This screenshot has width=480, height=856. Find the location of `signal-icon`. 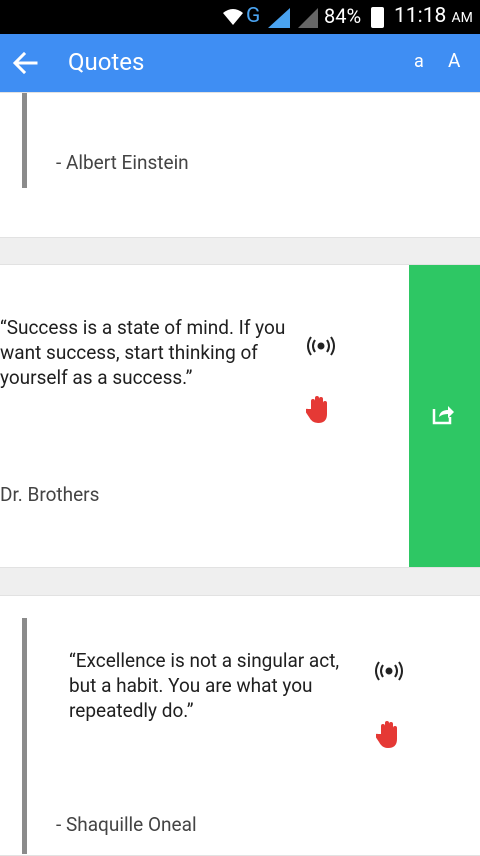

signal-icon is located at coordinates (279, 18).